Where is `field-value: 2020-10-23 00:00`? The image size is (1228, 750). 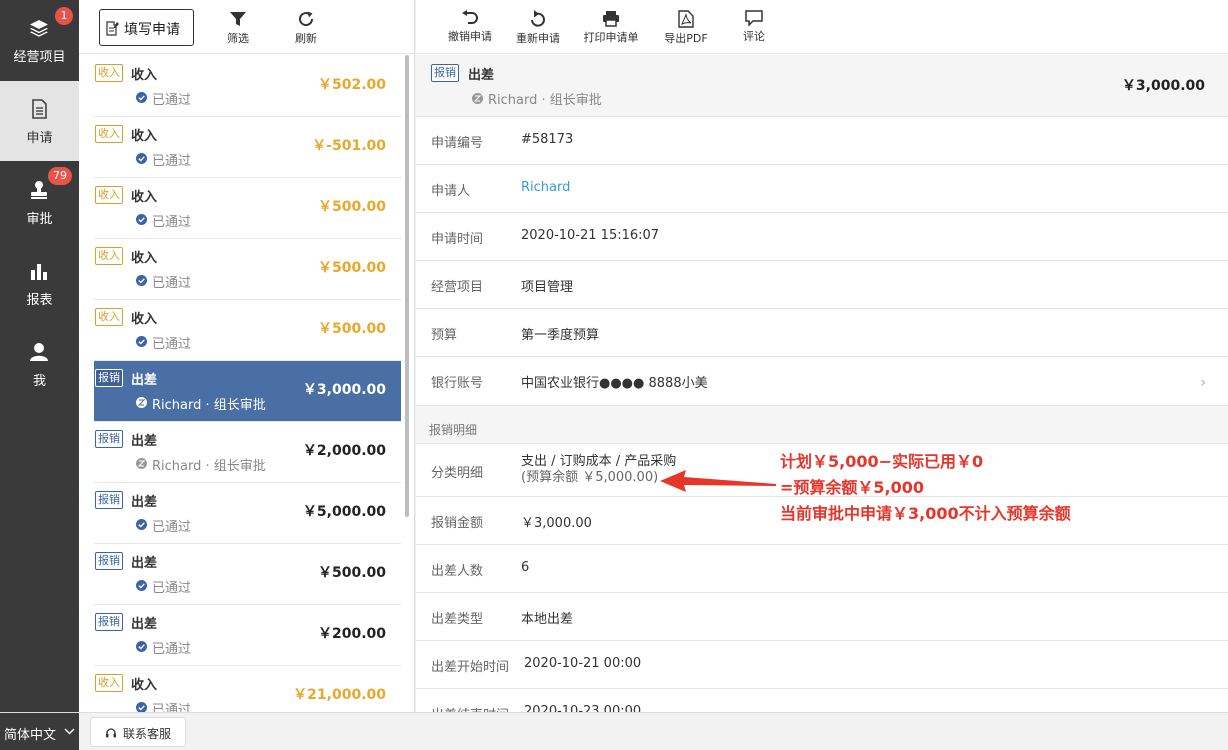
field-value: 2020-10-23 00:00 is located at coordinates (583, 708).